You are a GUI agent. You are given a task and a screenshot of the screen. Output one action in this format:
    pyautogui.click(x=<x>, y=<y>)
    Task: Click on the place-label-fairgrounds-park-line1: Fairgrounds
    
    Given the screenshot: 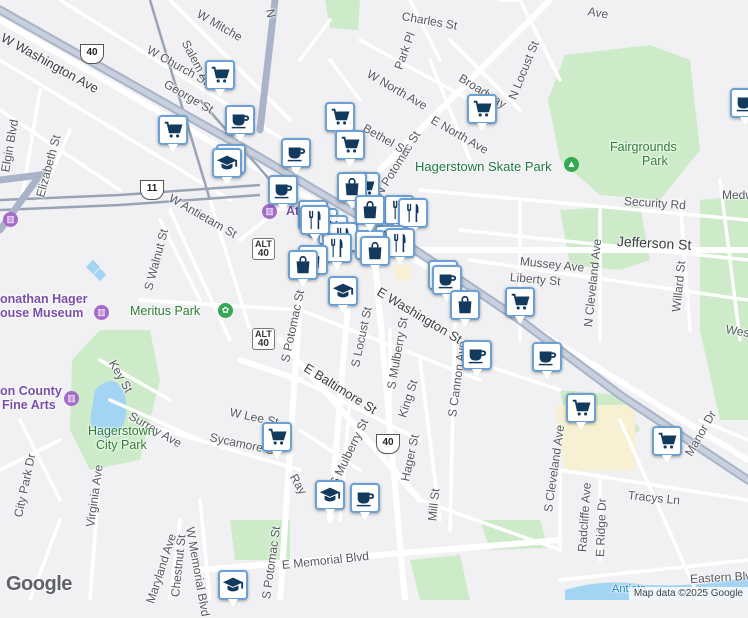 What is the action you would take?
    pyautogui.click(x=643, y=147)
    